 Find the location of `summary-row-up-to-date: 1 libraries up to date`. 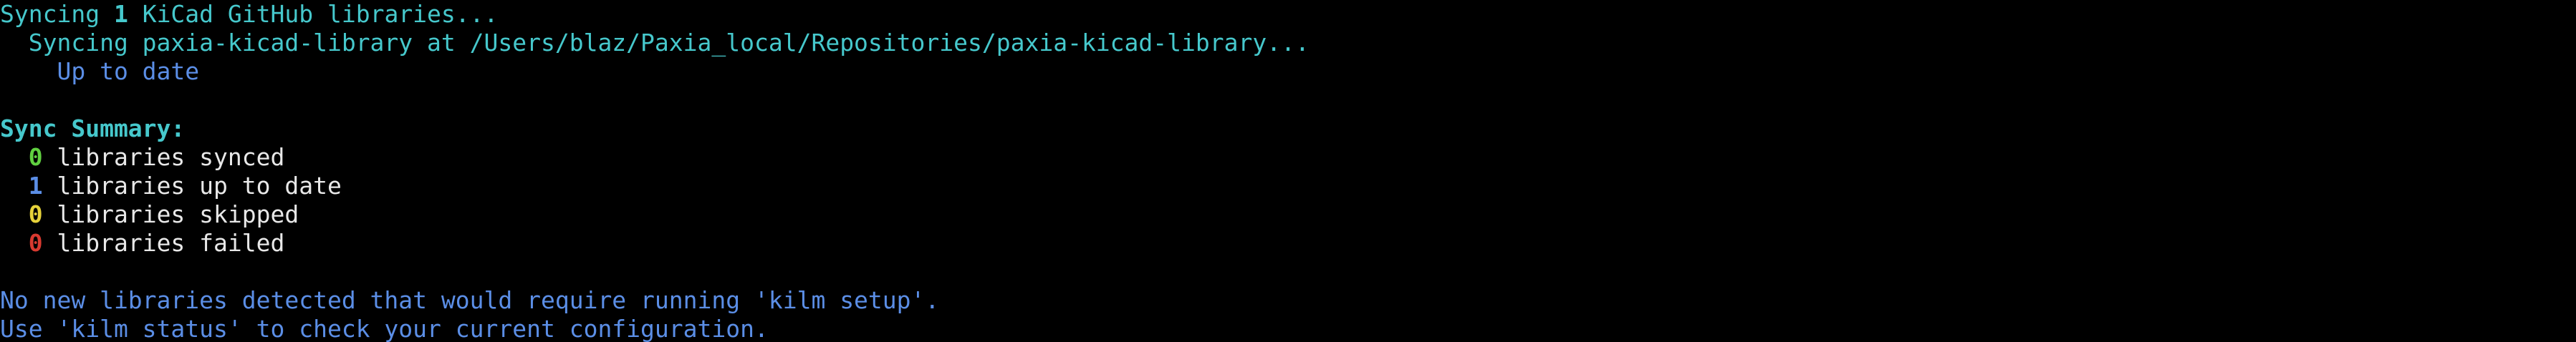

summary-row-up-to-date: 1 libraries up to date is located at coordinates (171, 186).